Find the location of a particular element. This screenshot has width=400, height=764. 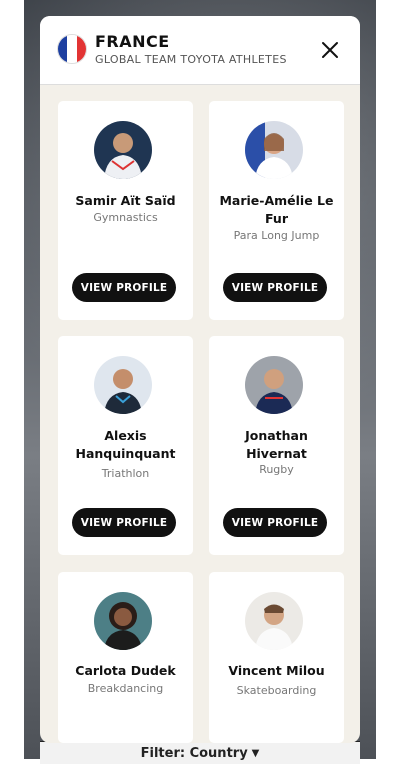

athlete-sport: Triathlon is located at coordinates (125, 473).